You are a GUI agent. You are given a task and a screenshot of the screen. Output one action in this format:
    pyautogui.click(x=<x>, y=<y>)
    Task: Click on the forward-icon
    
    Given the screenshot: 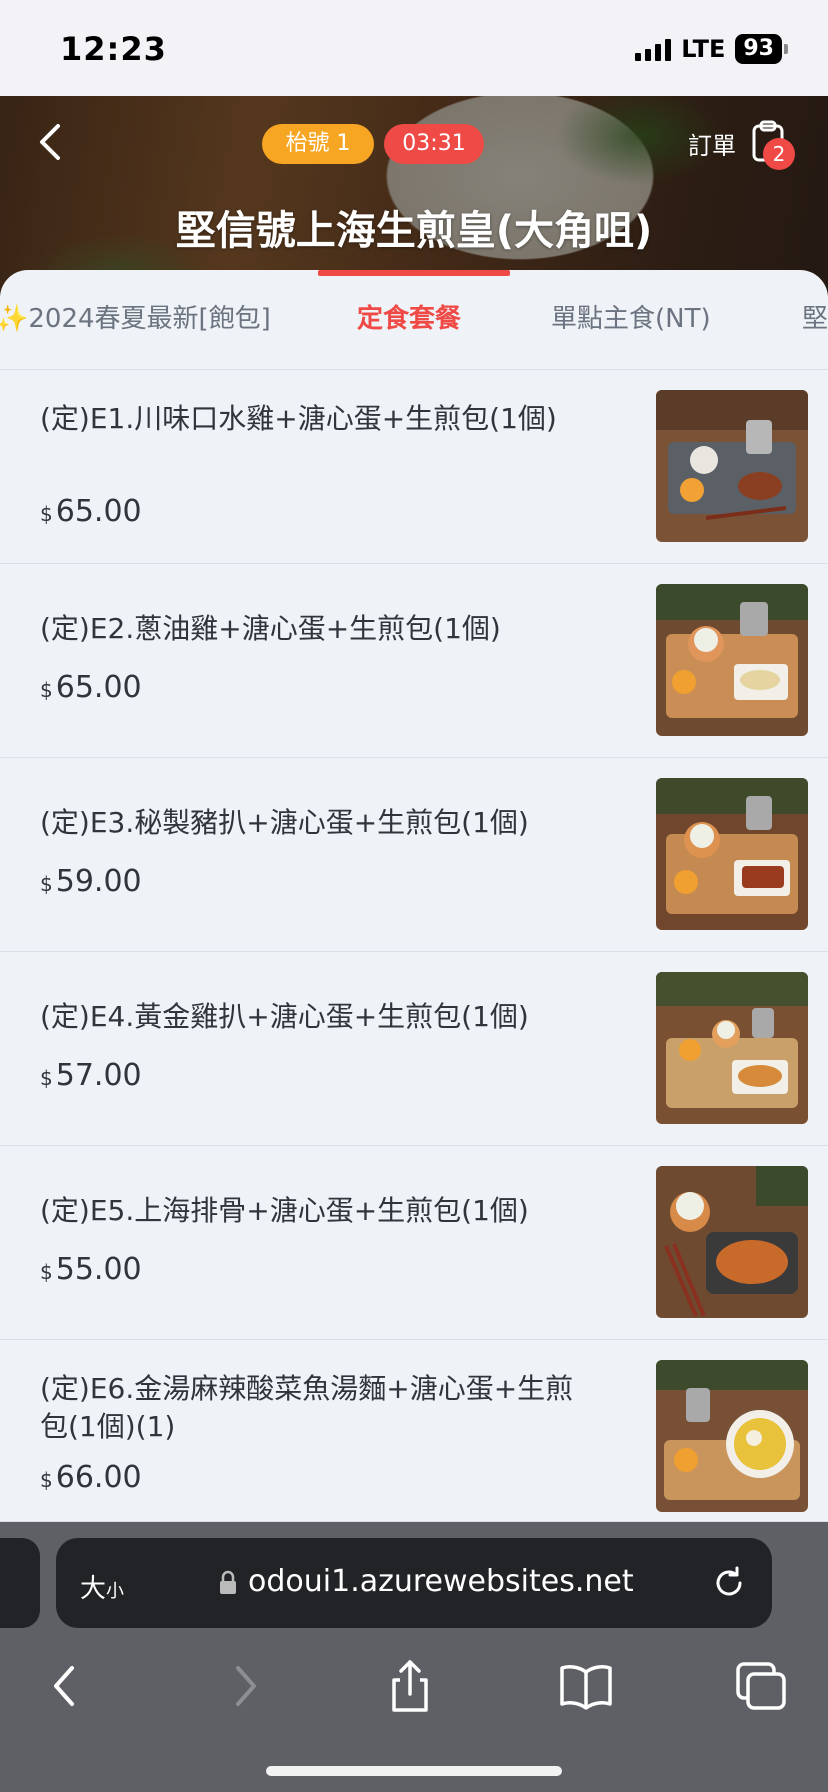 What is the action you would take?
    pyautogui.click(x=242, y=1686)
    